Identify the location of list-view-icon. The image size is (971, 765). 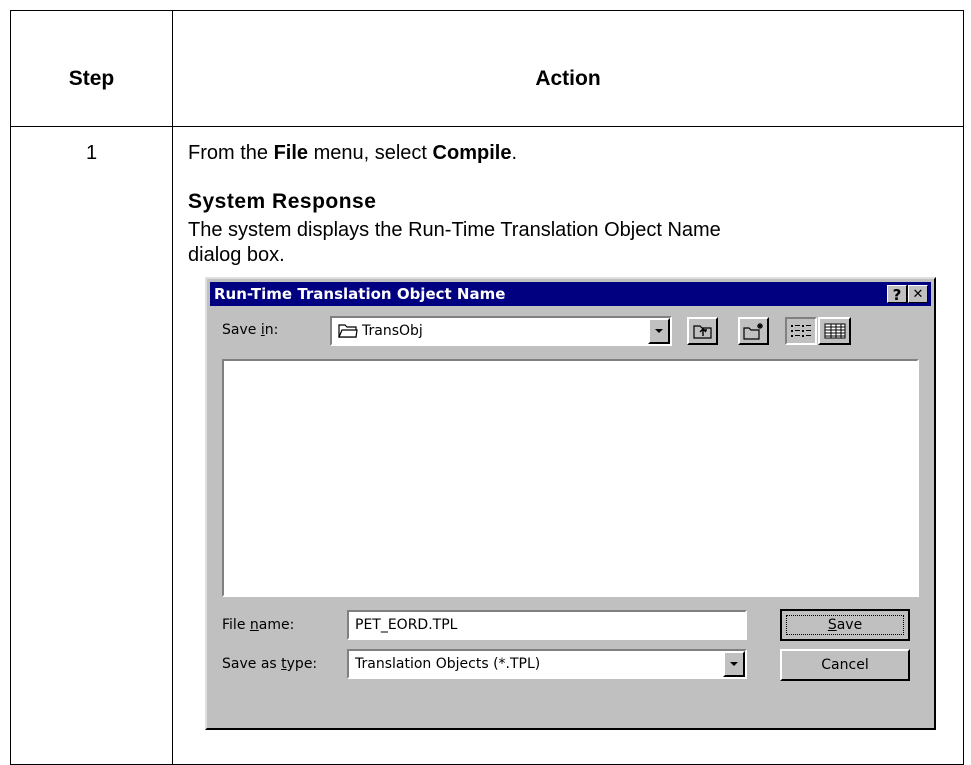
(801, 331).